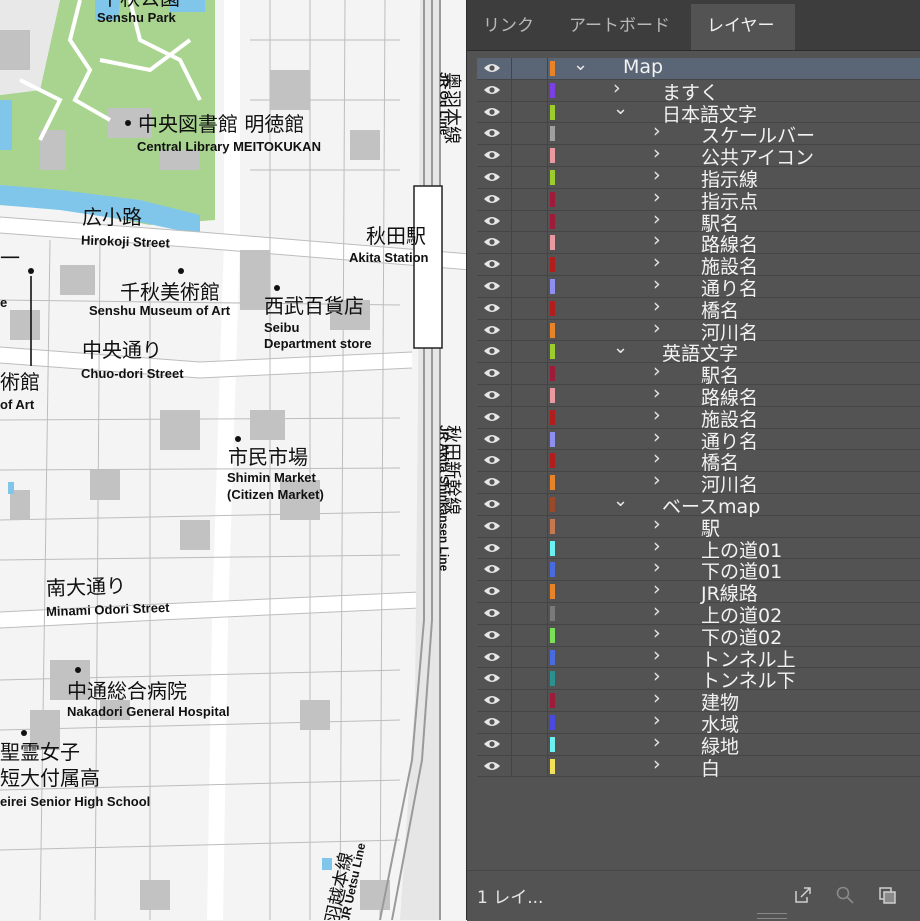 The image size is (920, 921). Describe the element at coordinates (698, 657) in the screenshot. I see `layer-row: › トンネル上` at that location.